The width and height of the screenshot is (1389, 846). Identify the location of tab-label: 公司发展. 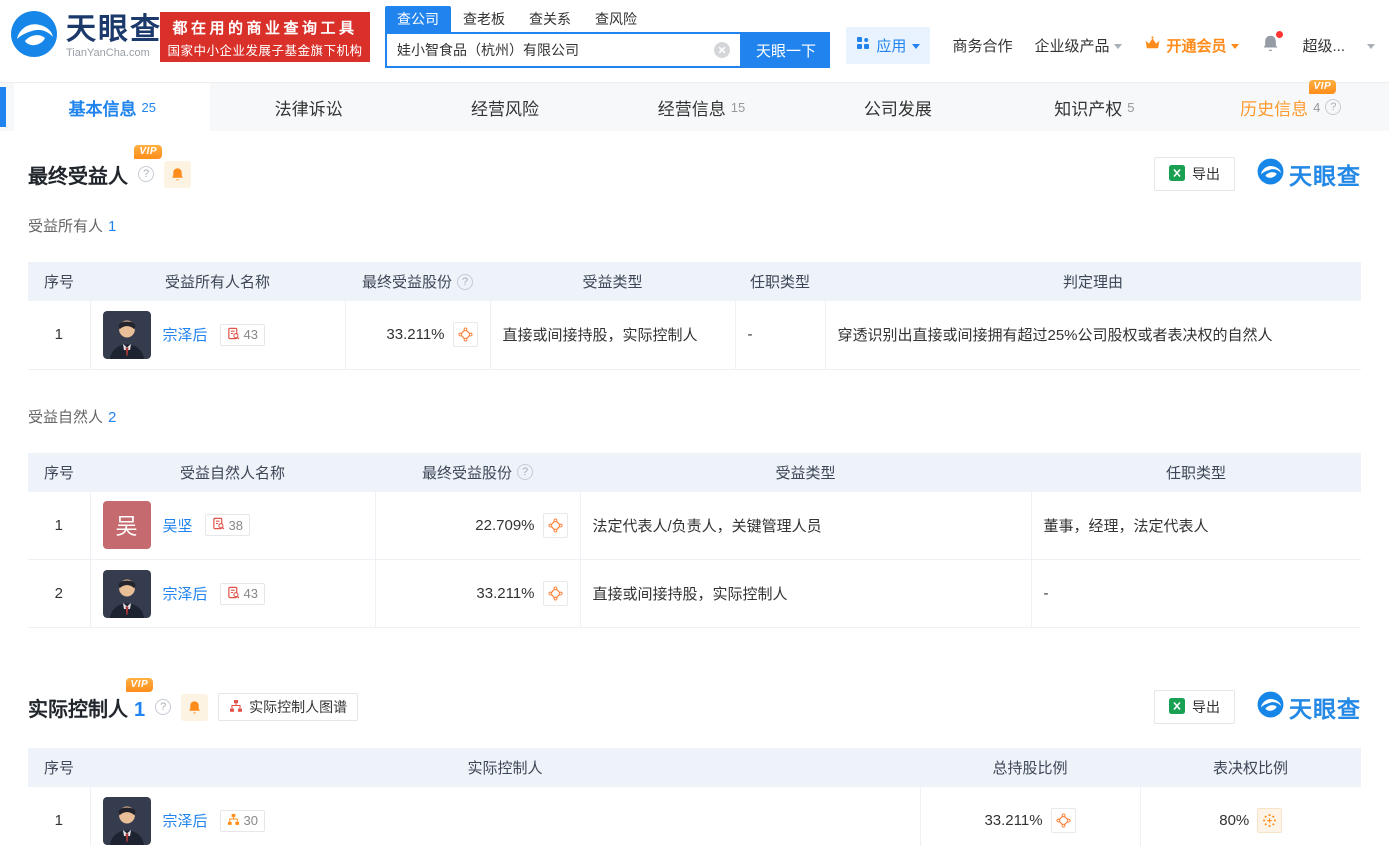
(897, 109).